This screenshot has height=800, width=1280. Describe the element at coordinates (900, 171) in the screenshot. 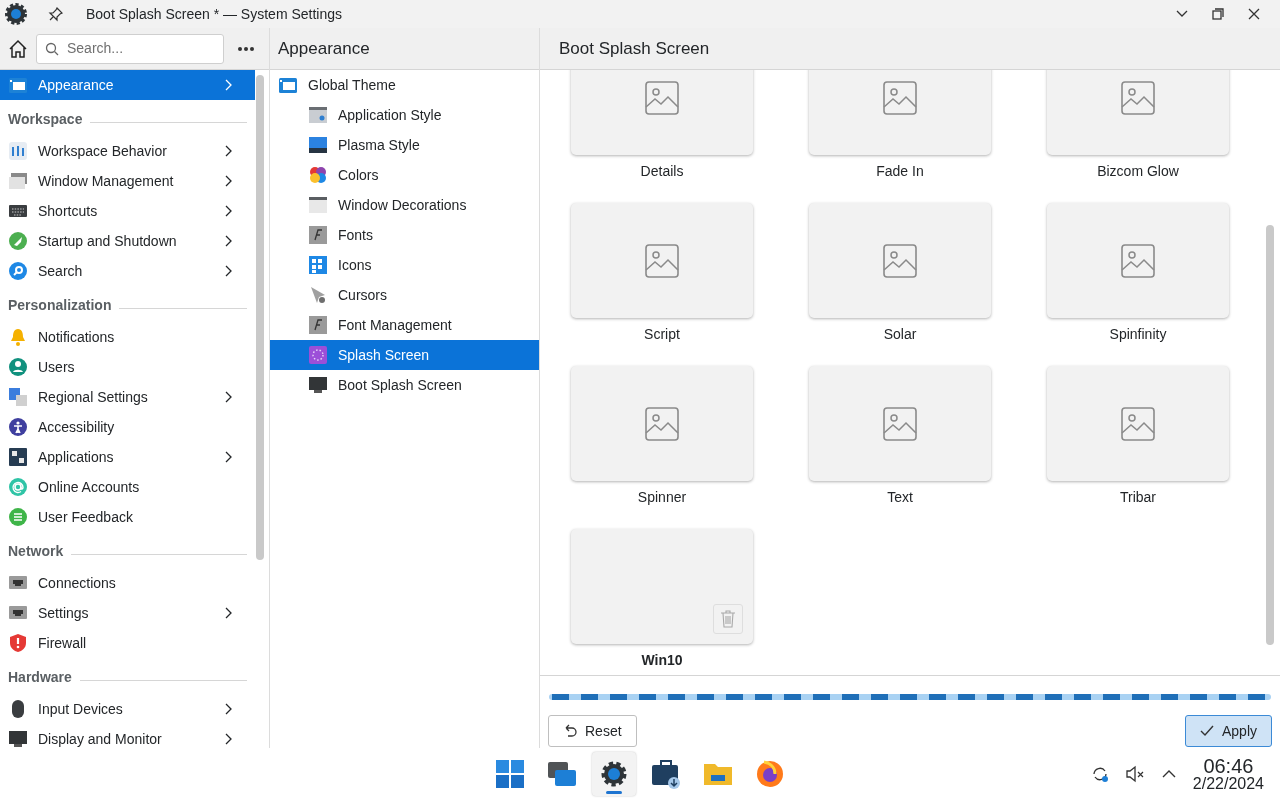

I see `theme-name: Fade In` at that location.